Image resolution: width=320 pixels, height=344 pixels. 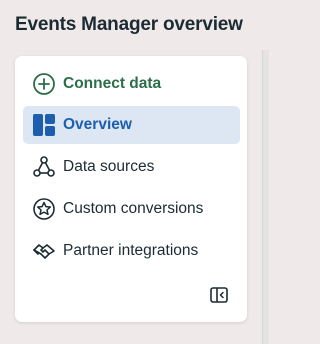 I want to click on sidebar-item-connect-data: Connect data, so click(x=131, y=84).